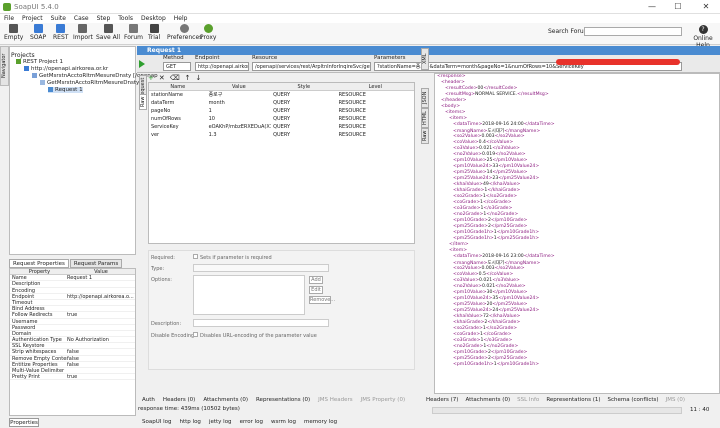  What do you see at coordinates (38, 32) in the screenshot?
I see `soap-button: SOAP` at bounding box center [38, 32].